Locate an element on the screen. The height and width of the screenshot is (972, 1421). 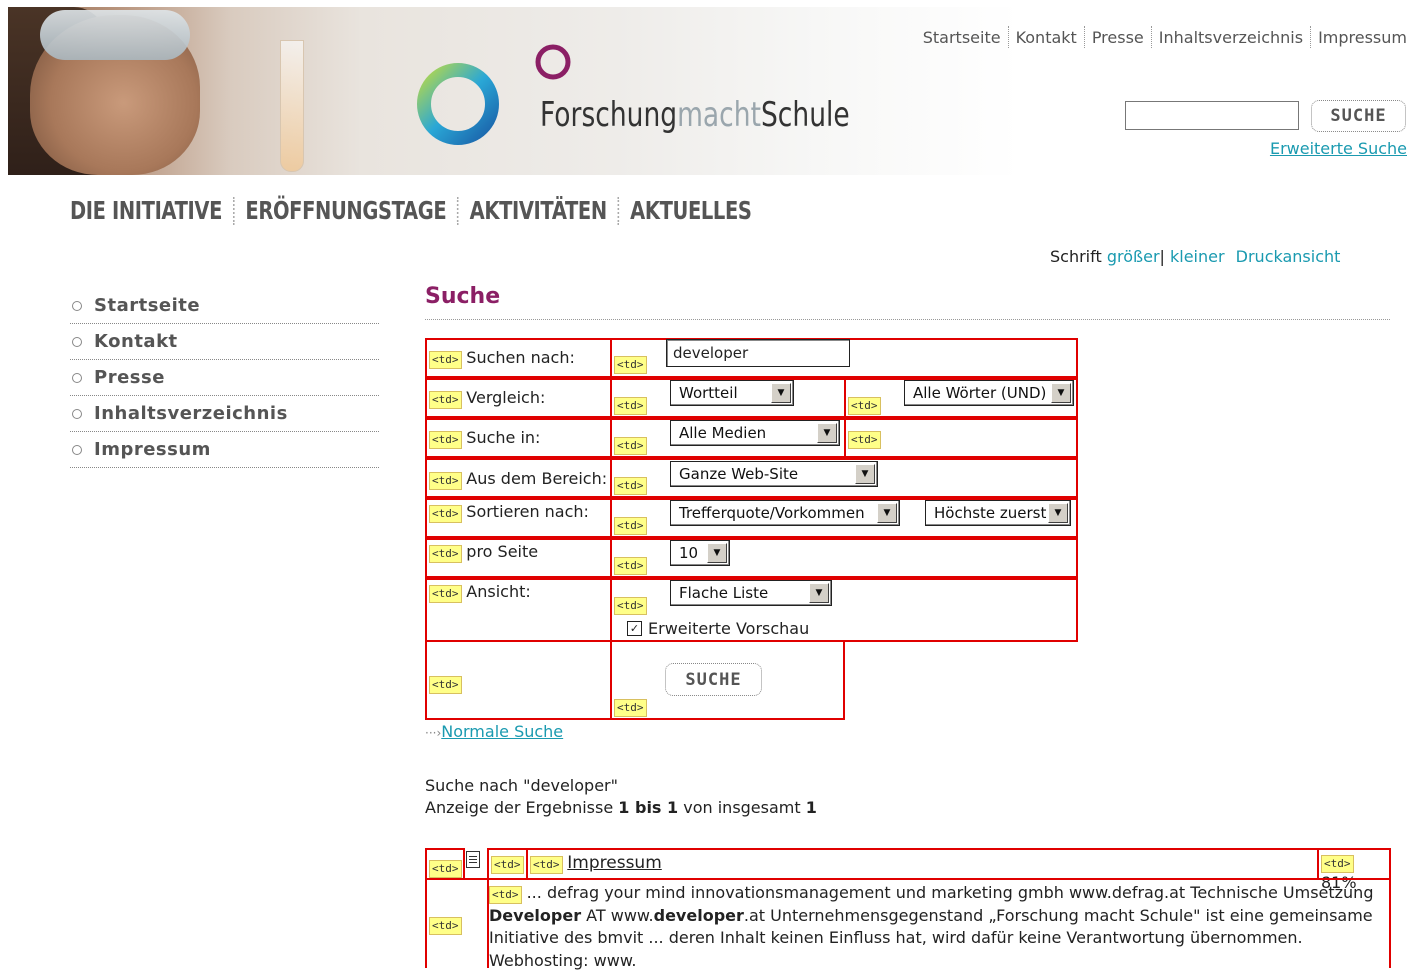
compare-select-value: Wortteil is located at coordinates (708, 393).